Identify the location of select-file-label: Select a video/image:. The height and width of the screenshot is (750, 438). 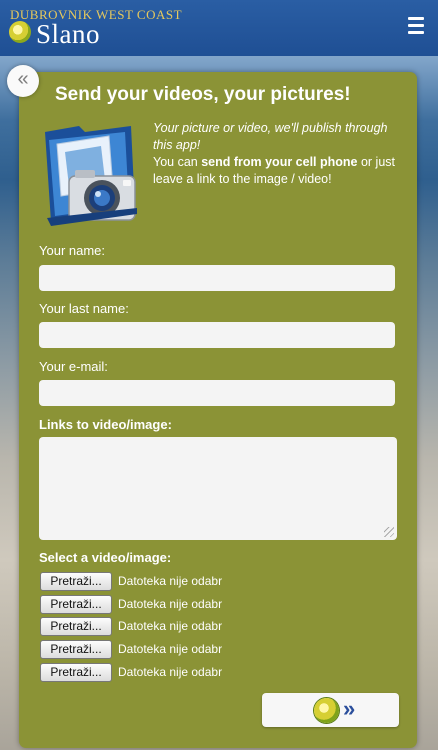
(105, 557).